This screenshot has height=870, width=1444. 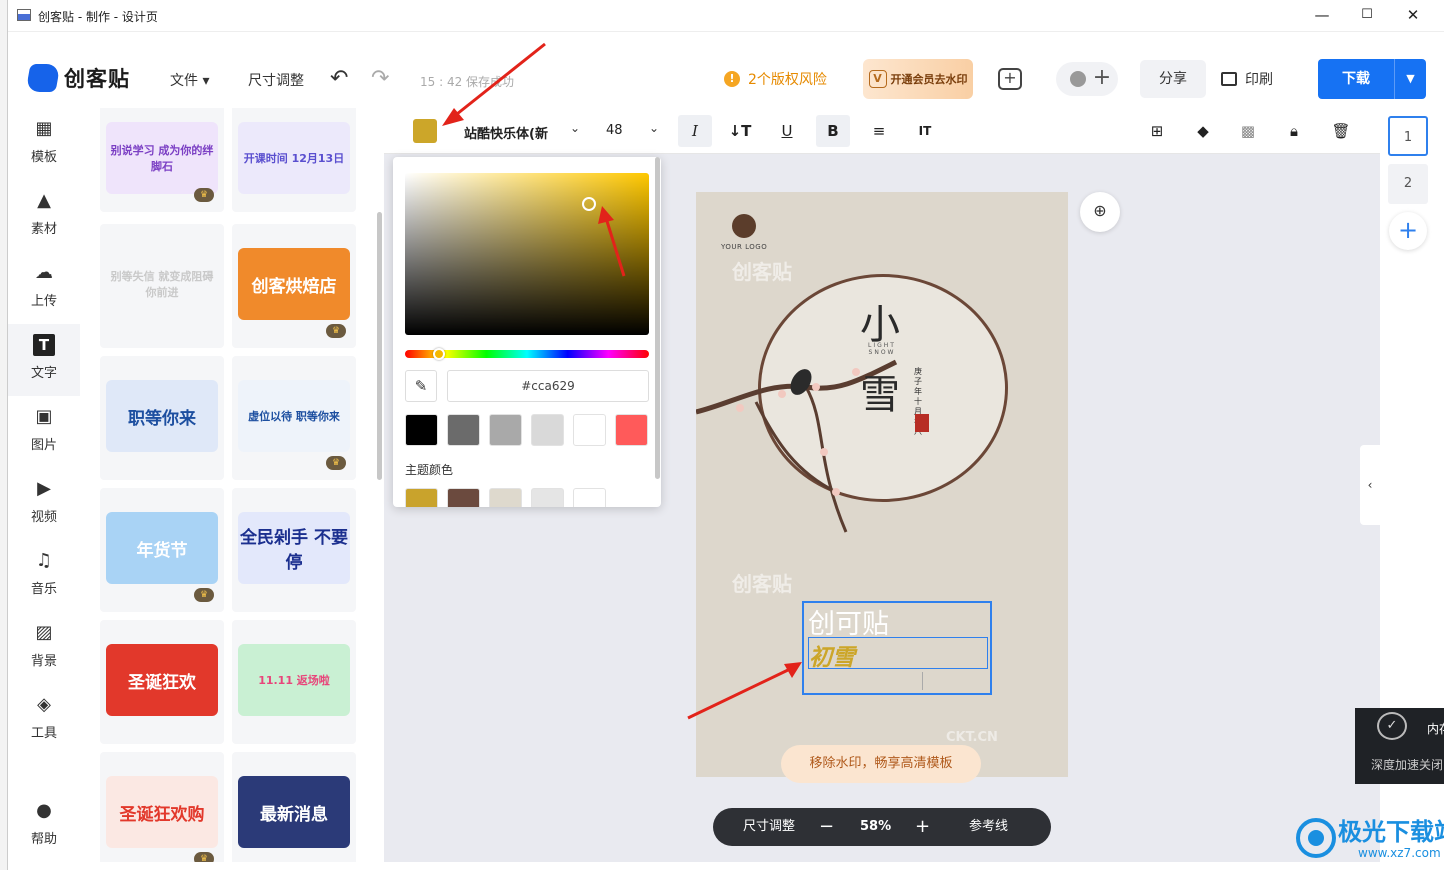 What do you see at coordinates (294, 807) in the screenshot?
I see `template-card: 最新消息` at bounding box center [294, 807].